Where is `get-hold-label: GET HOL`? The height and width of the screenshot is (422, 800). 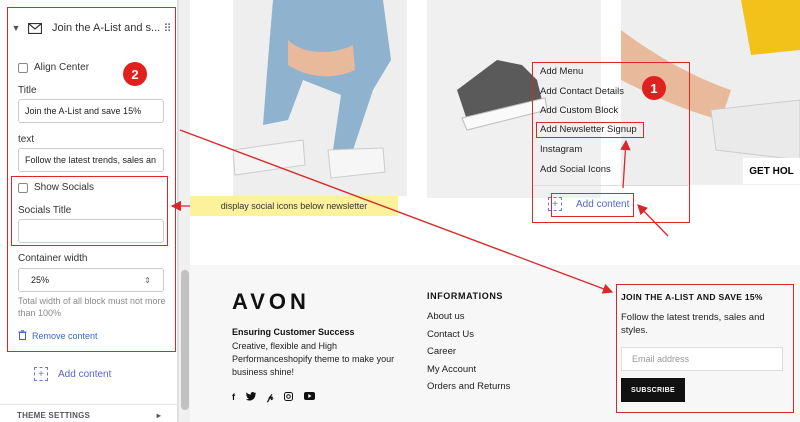 get-hold-label: GET HOL is located at coordinates (771, 171).